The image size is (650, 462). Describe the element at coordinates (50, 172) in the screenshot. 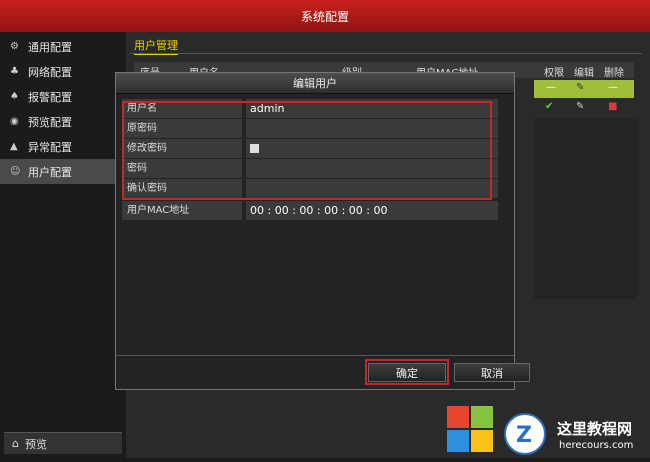

I see `sidebar-item-label: 用户配置` at that location.